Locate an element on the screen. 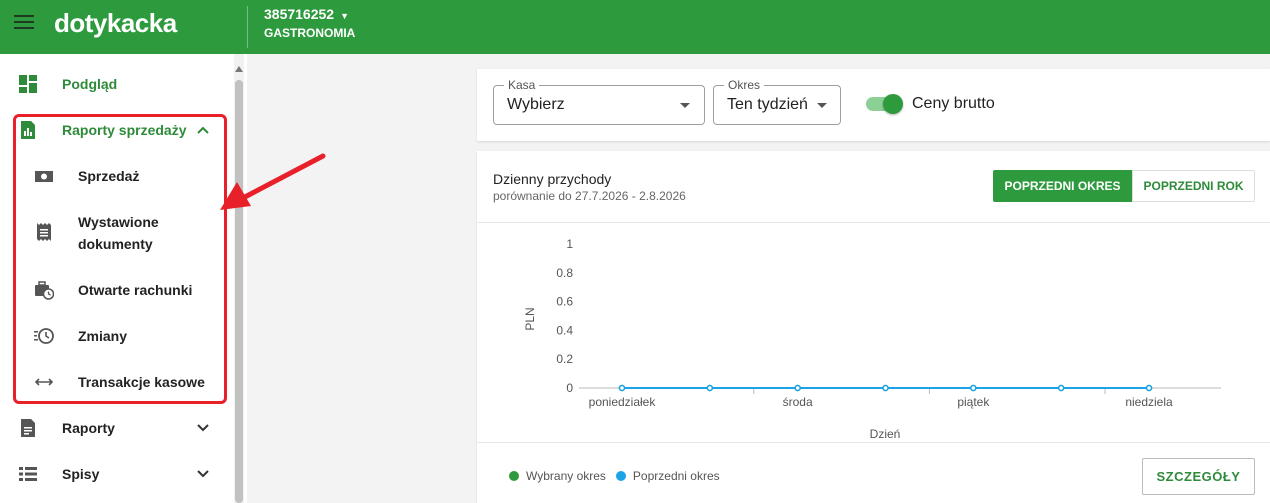 The width and height of the screenshot is (1270, 503). y-axis-label: PLN is located at coordinates (530, 318).